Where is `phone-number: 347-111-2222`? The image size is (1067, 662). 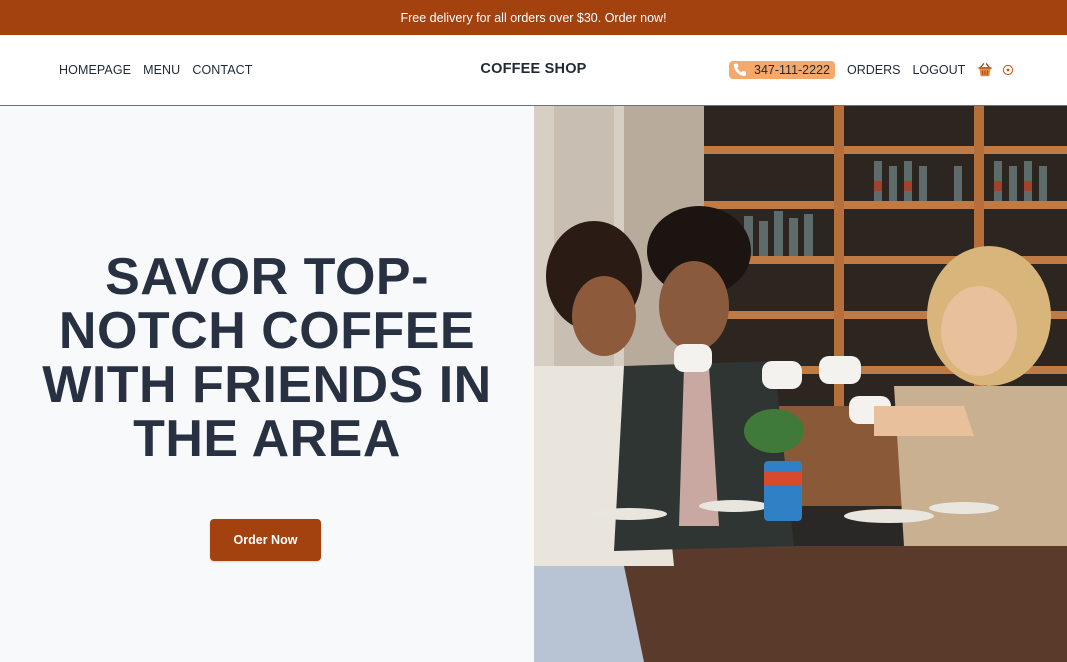 phone-number: 347-111-2222 is located at coordinates (792, 70).